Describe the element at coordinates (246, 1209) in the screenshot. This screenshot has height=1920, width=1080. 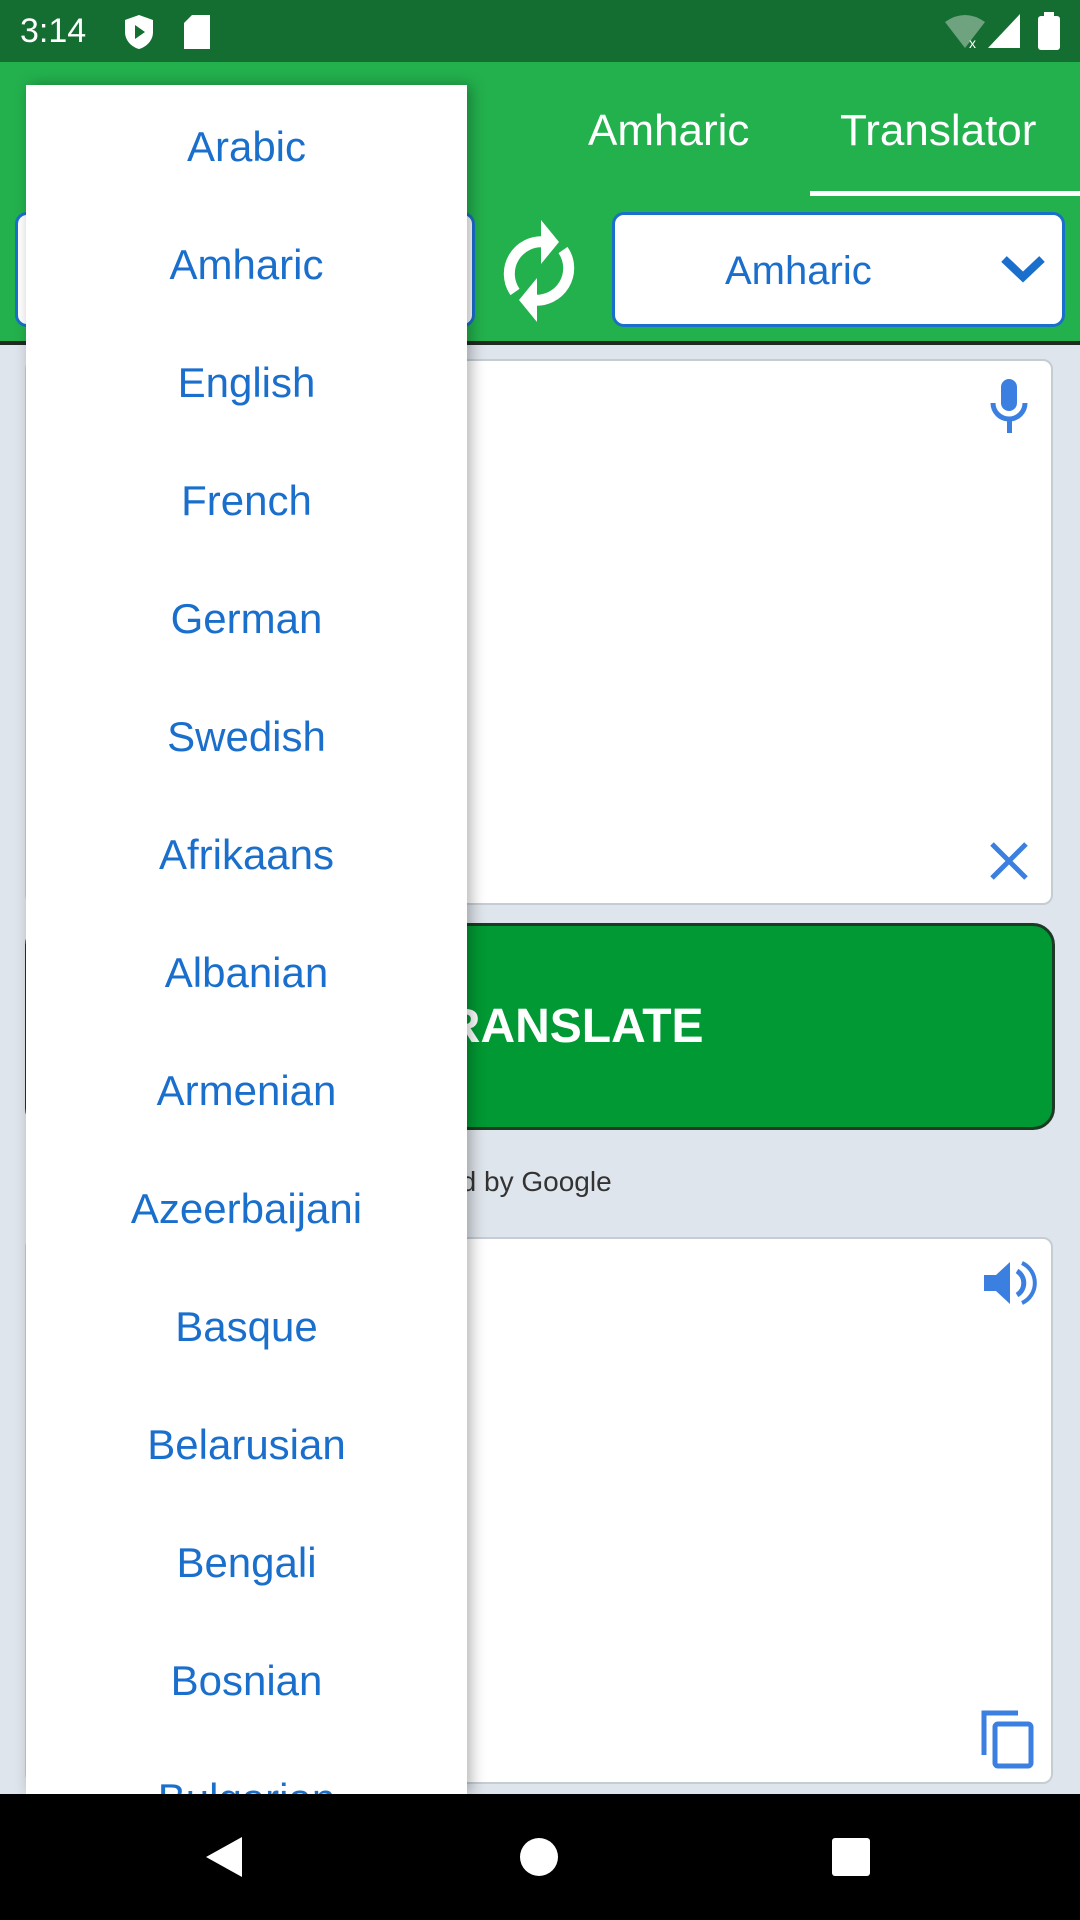
I see `dropdown-item: Azeerbaijani` at that location.